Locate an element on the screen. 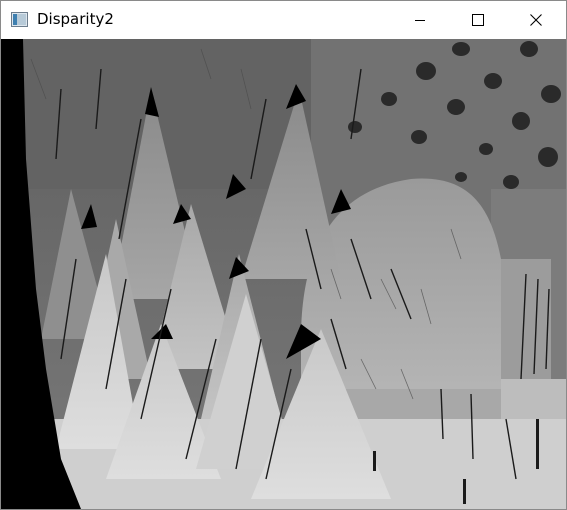 The height and width of the screenshot is (510, 567). close-button is located at coordinates (536, 20).